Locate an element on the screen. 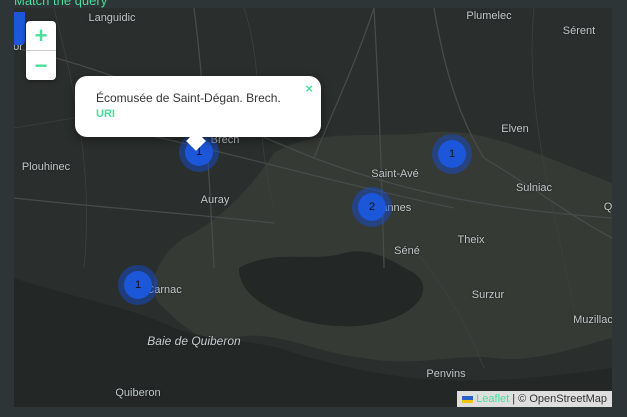 This screenshot has width=627, height=417. place-label: Q is located at coordinates (607, 207).